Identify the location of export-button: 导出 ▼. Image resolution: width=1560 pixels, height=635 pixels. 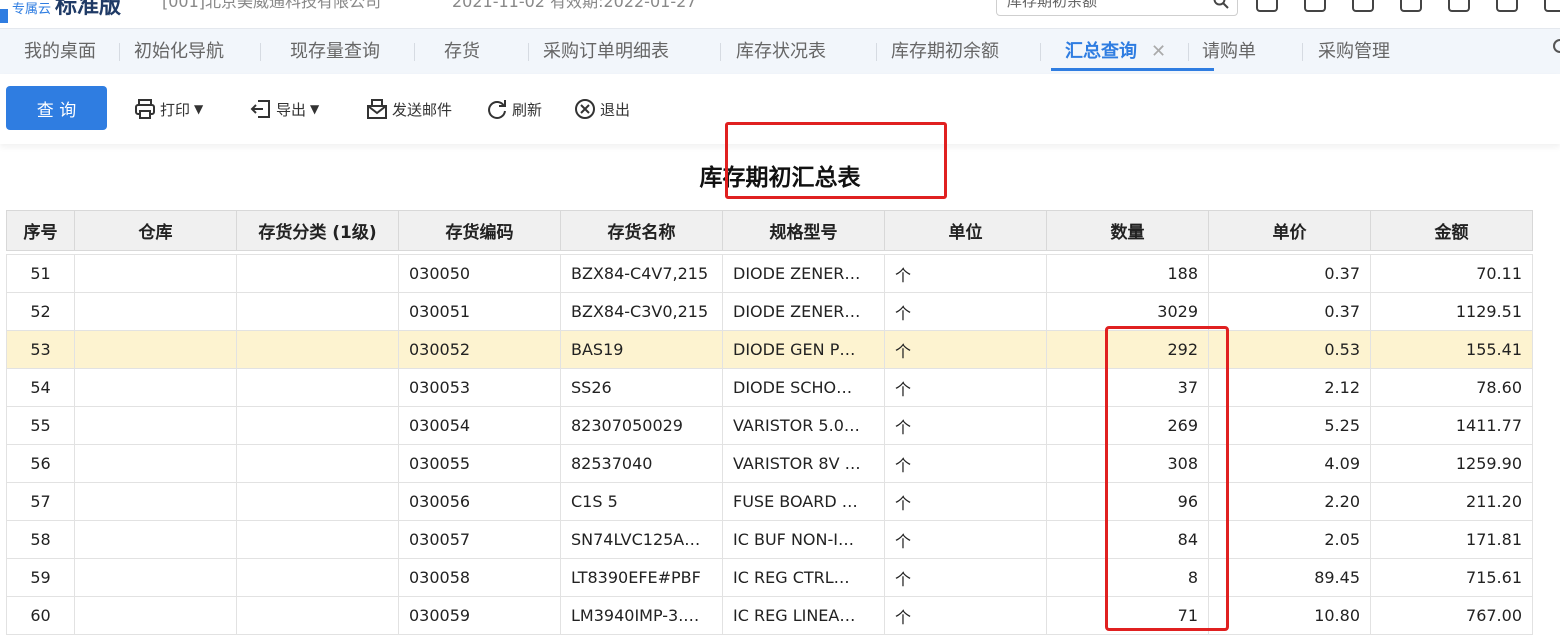
(284, 109).